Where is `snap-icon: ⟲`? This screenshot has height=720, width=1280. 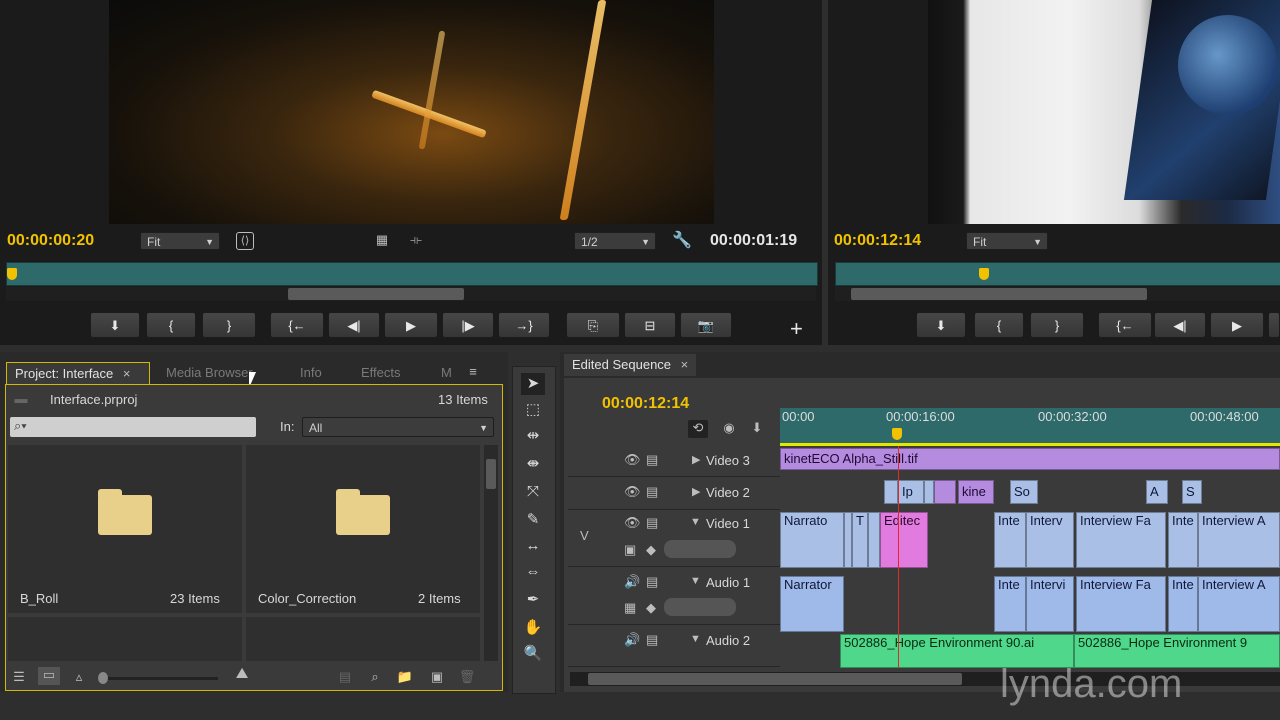
snap-icon: ⟲ is located at coordinates (698, 429).